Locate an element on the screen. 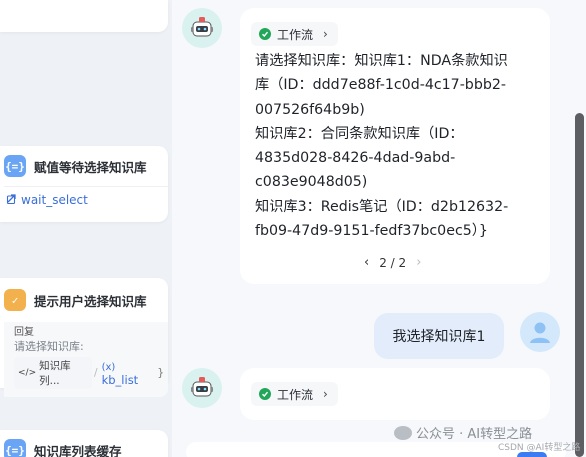  user-message: 我选择知识库1 is located at coordinates (439, 336).